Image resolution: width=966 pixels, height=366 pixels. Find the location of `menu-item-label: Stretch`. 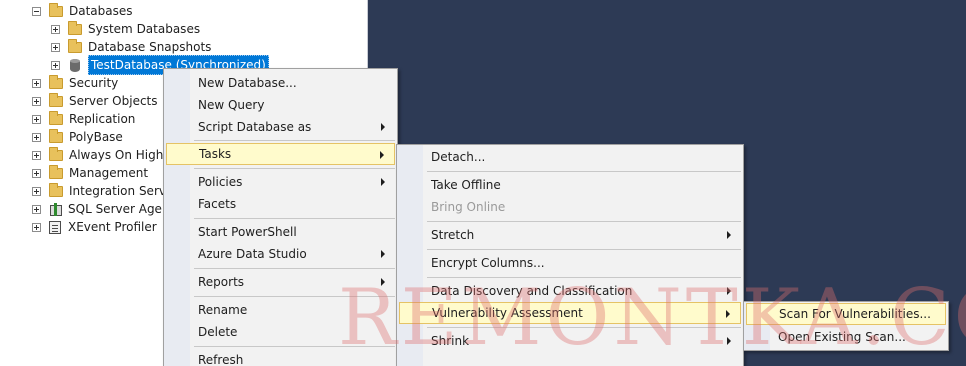

menu-item-label: Stretch is located at coordinates (453, 235).